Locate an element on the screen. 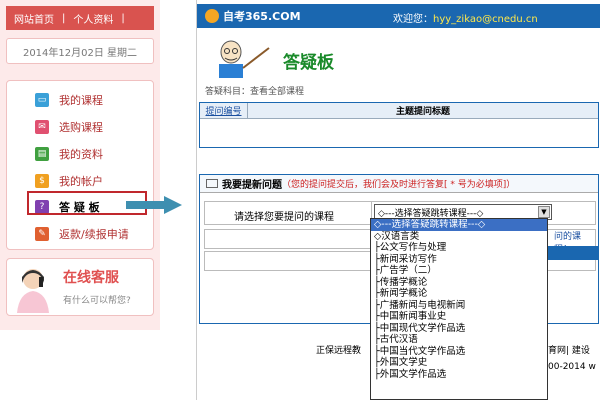 This screenshot has width=600, height=400. dropdown-option: ├传播学概论 is located at coordinates (459, 283).